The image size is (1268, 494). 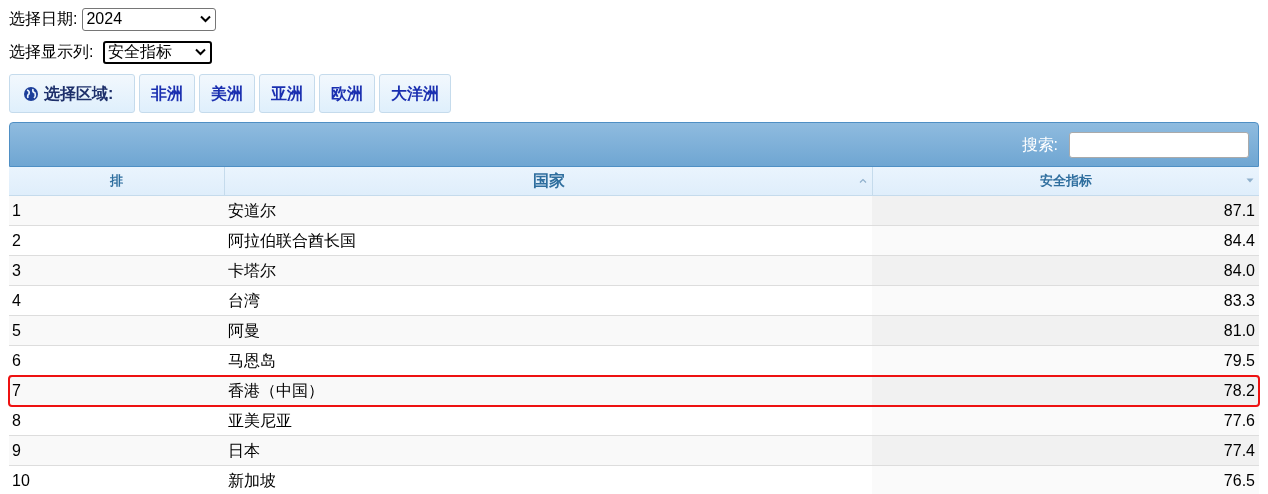 What do you see at coordinates (252, 480) in the screenshot?
I see `country-cell-text: 新加坡` at bounding box center [252, 480].